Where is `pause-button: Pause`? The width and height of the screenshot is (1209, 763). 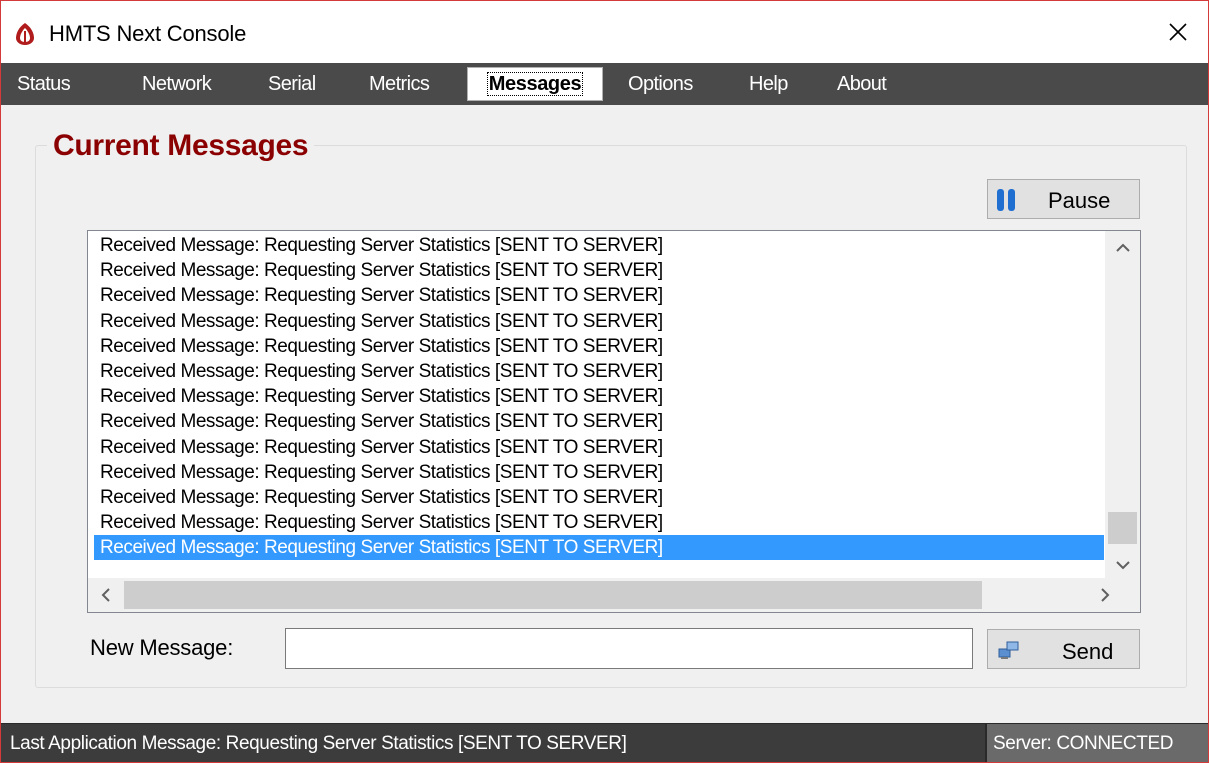 pause-button: Pause is located at coordinates (1063, 199).